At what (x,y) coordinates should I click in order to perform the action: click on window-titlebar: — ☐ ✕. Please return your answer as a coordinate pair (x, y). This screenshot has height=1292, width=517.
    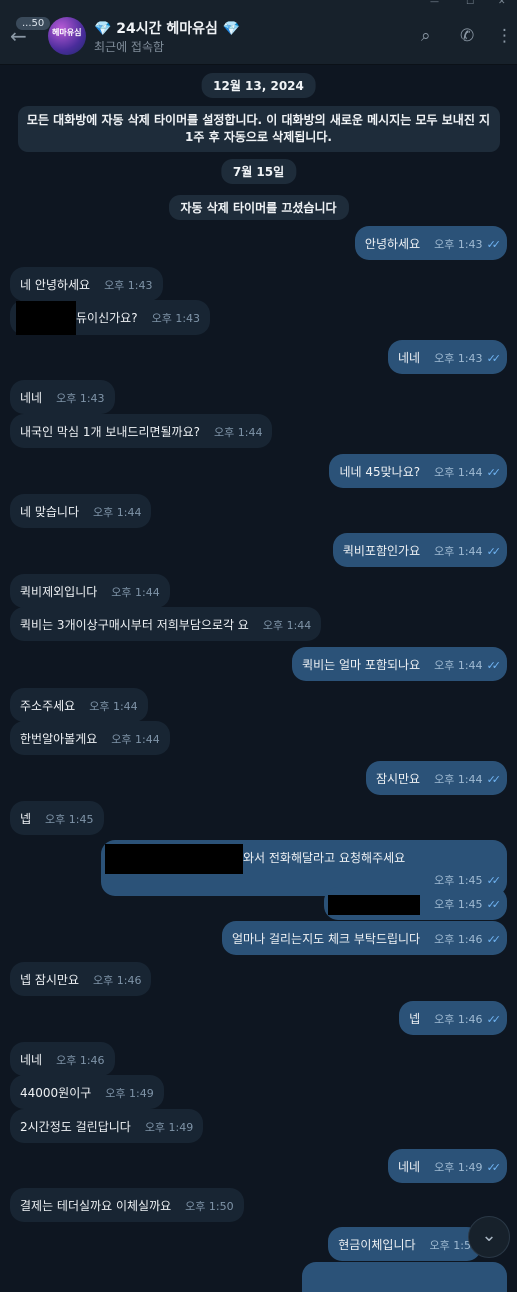
    Looking at the image, I should click on (258, 5).